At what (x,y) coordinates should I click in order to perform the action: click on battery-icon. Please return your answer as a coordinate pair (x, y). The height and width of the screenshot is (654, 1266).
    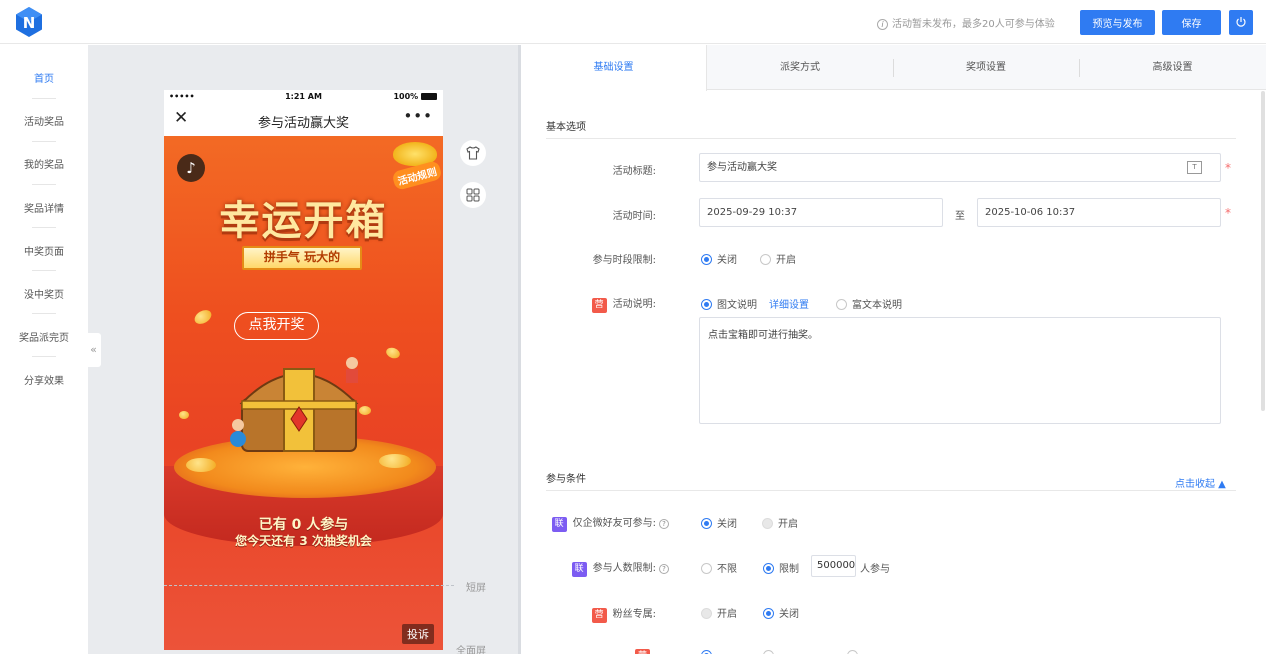
    Looking at the image, I should click on (429, 96).